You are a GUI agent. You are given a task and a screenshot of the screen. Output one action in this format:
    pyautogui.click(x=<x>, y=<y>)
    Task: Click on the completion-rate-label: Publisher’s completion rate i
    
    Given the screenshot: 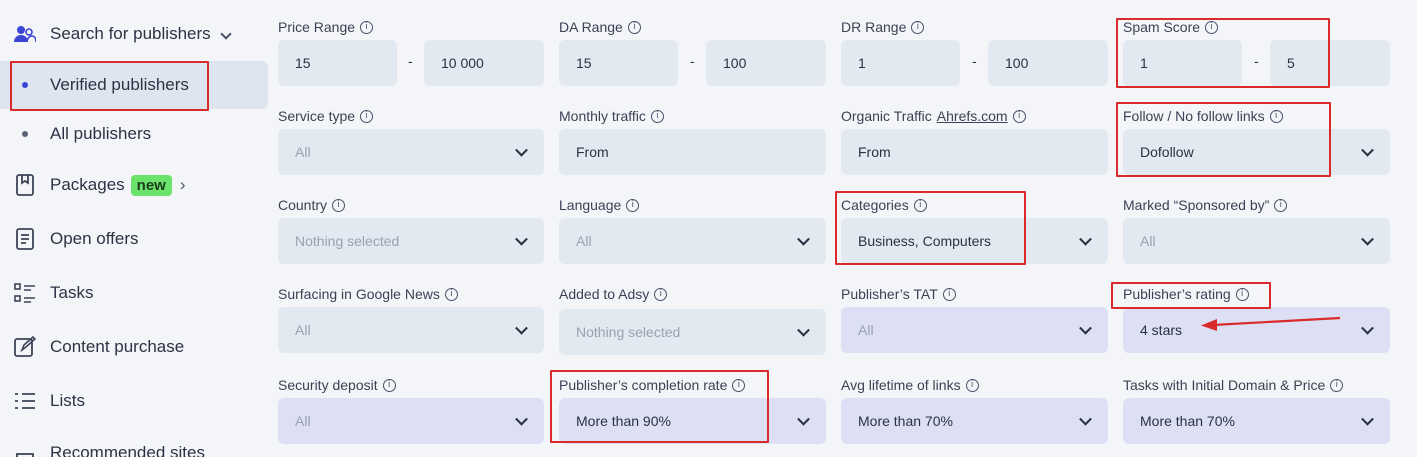 What is the action you would take?
    pyautogui.click(x=652, y=385)
    